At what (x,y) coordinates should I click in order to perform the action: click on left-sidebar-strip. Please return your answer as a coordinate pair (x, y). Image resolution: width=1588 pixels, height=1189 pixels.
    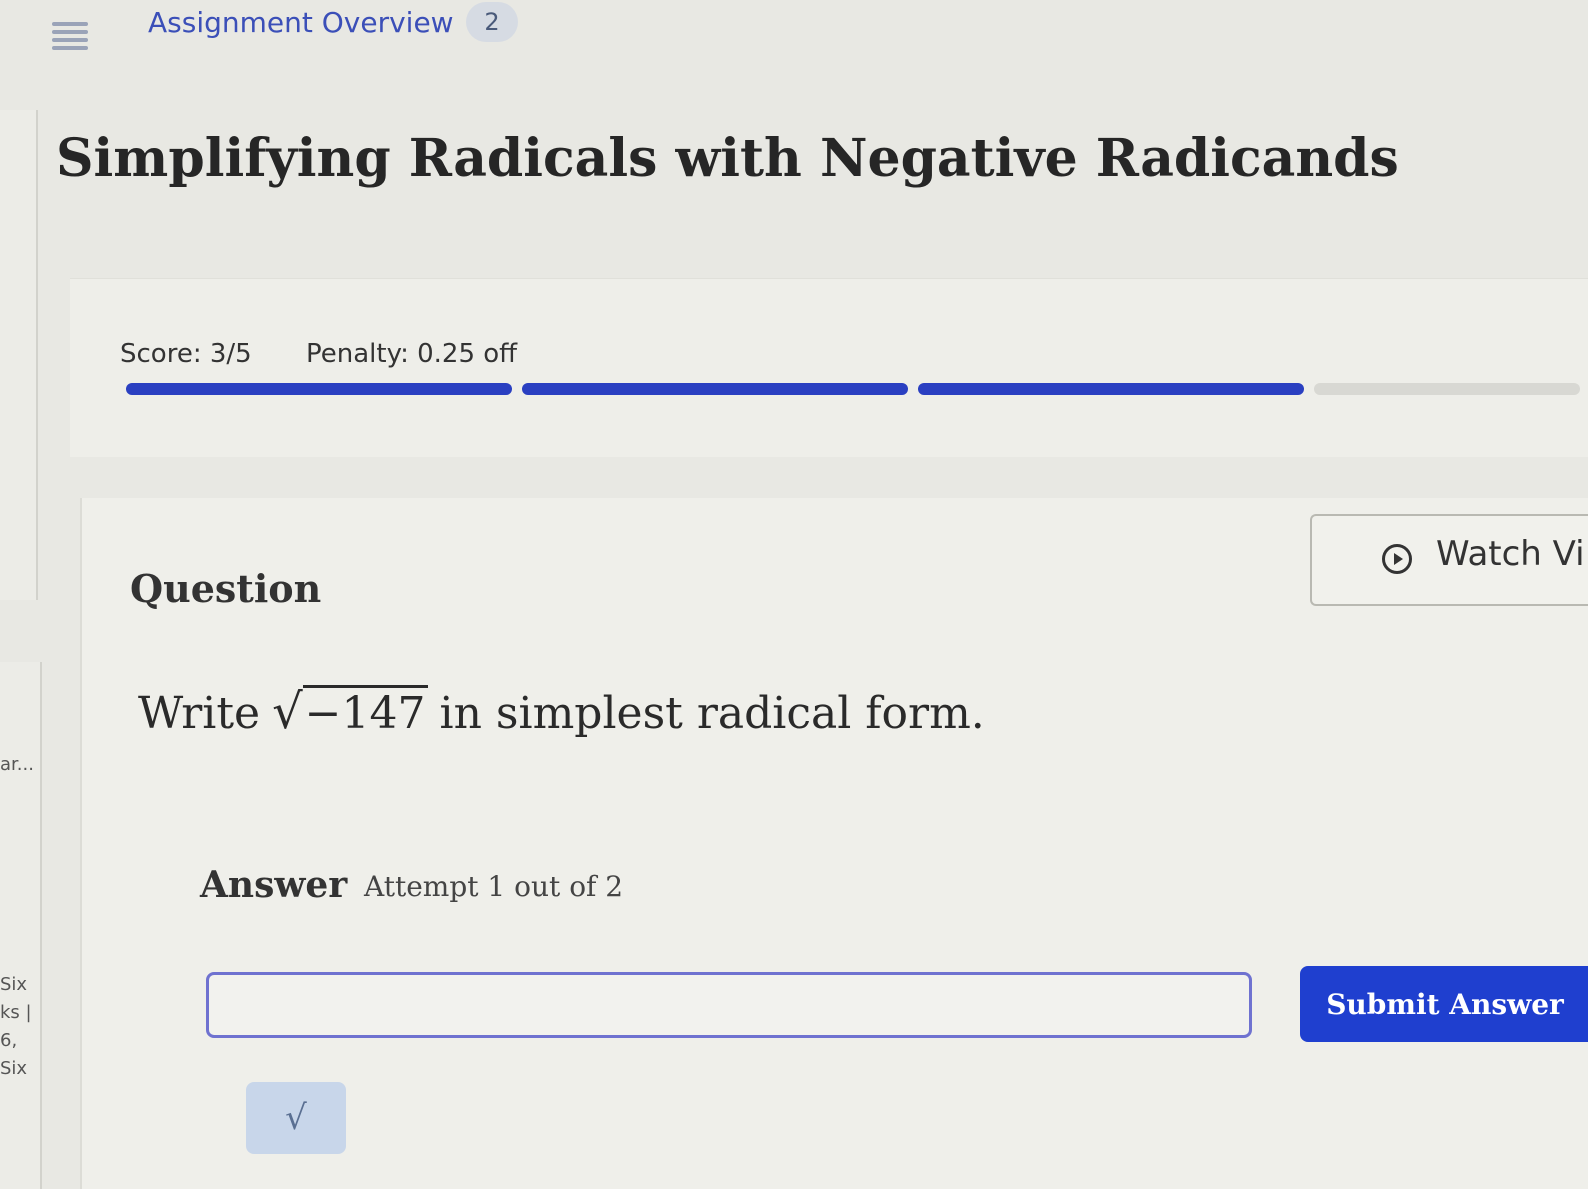
    Looking at the image, I should click on (19, 355).